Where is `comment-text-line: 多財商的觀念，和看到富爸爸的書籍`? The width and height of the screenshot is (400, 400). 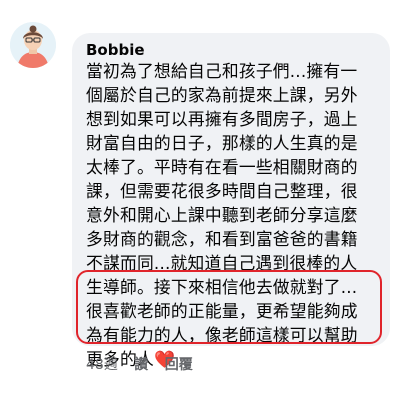 comment-text-line: 多財商的觀念，和看到富爸爸的書籍 is located at coordinates (222, 239).